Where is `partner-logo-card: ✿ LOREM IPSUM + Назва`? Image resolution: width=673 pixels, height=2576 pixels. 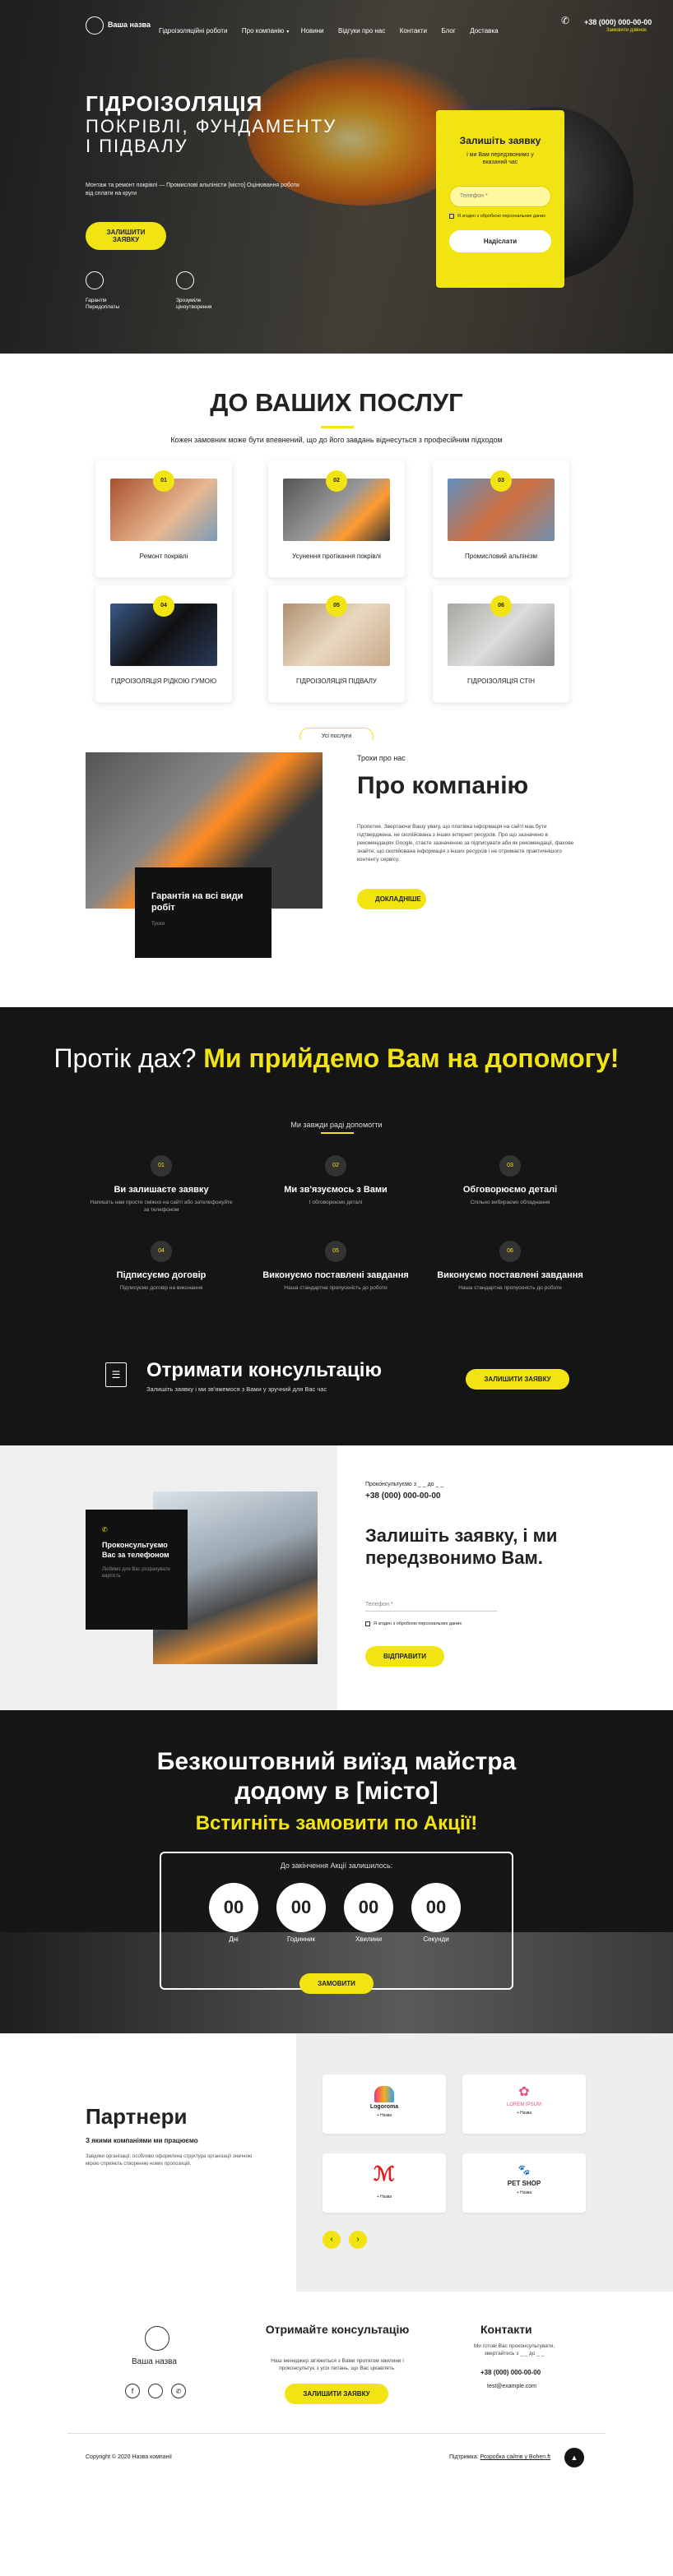 partner-logo-card: ✿ LOREM IPSUM + Назва is located at coordinates (524, 2104).